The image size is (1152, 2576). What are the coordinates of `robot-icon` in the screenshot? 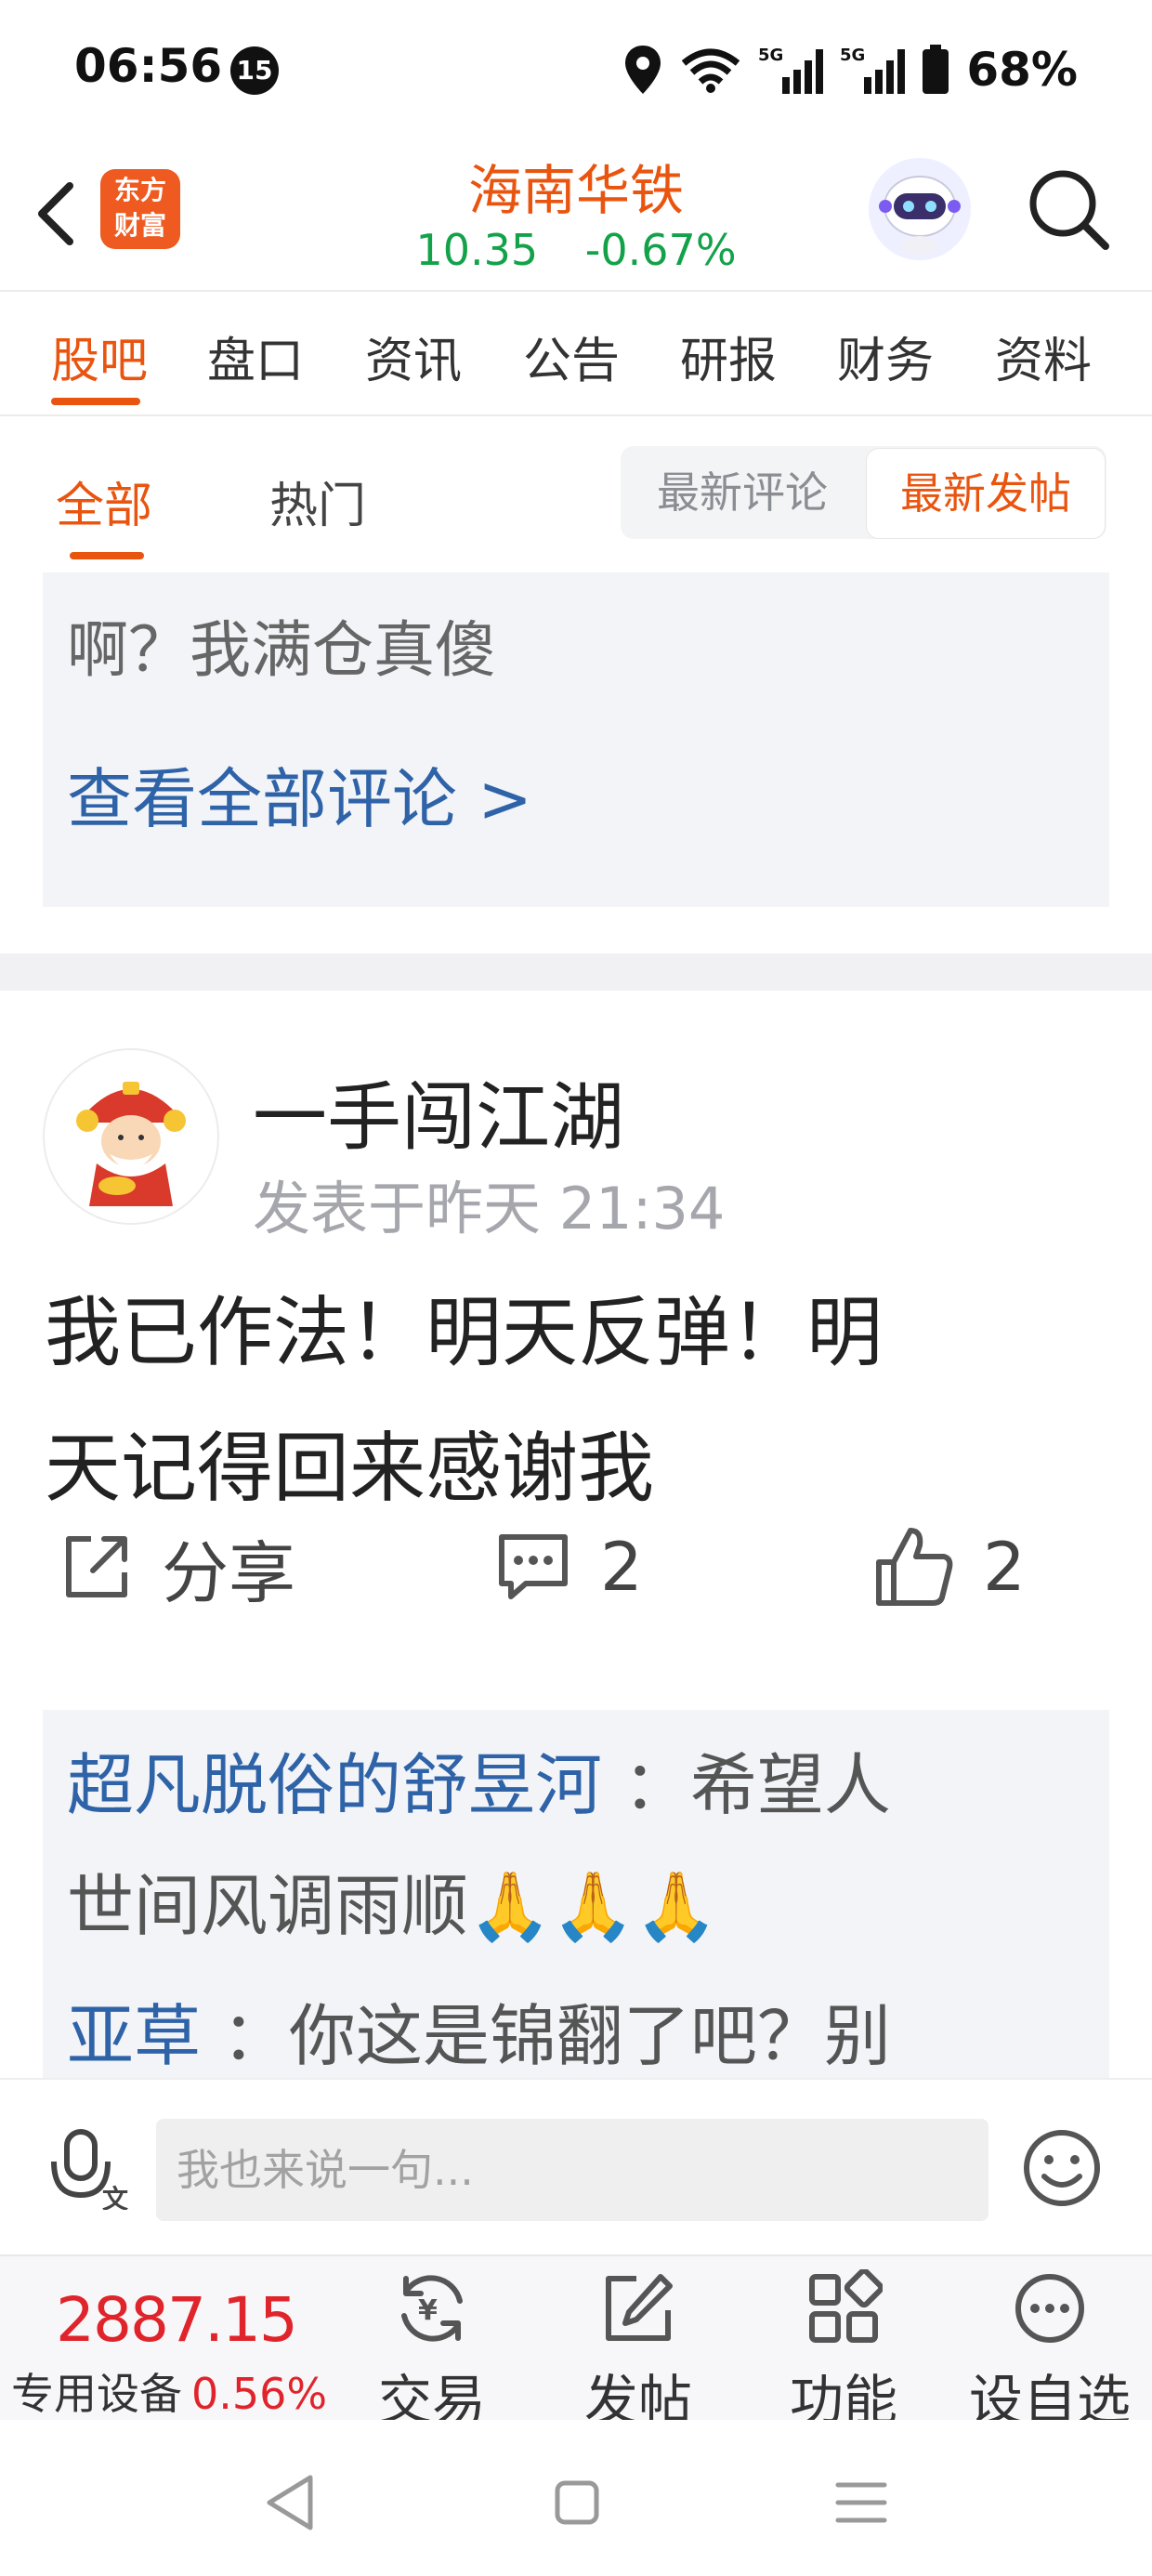 It's located at (920, 215).